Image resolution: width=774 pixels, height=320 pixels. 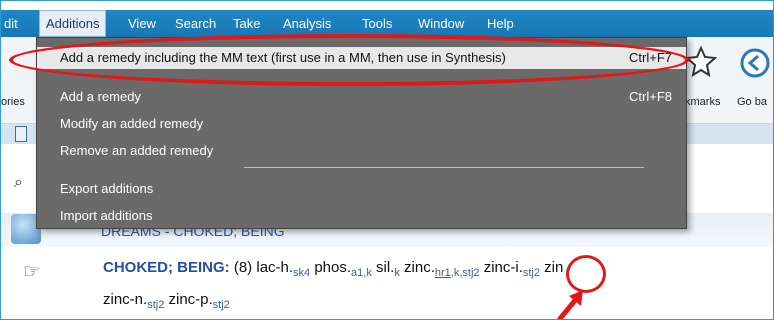 I want to click on rubric-line-2: zinc-n.stj2 zinc-p.stj2, so click(x=166, y=301).